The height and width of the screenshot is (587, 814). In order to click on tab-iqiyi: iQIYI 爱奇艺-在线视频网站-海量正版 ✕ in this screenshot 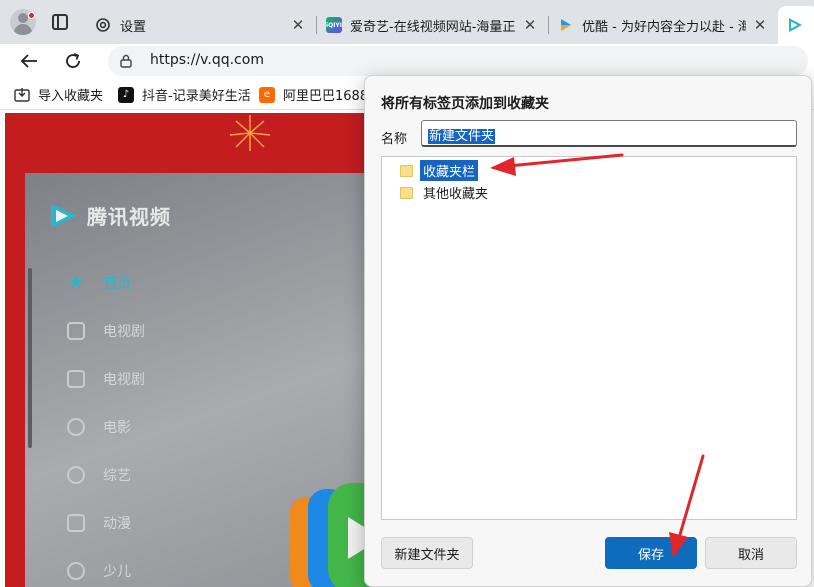, I will do `click(432, 25)`.